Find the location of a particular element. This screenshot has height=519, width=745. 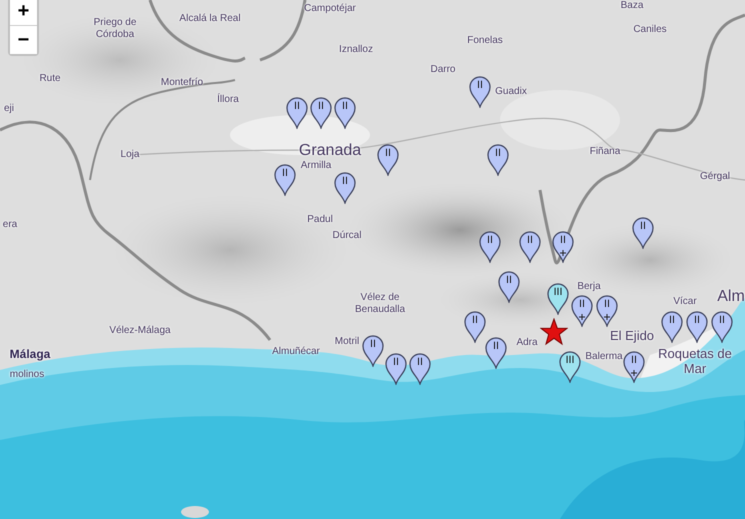

place-label: Baza is located at coordinates (632, 6).